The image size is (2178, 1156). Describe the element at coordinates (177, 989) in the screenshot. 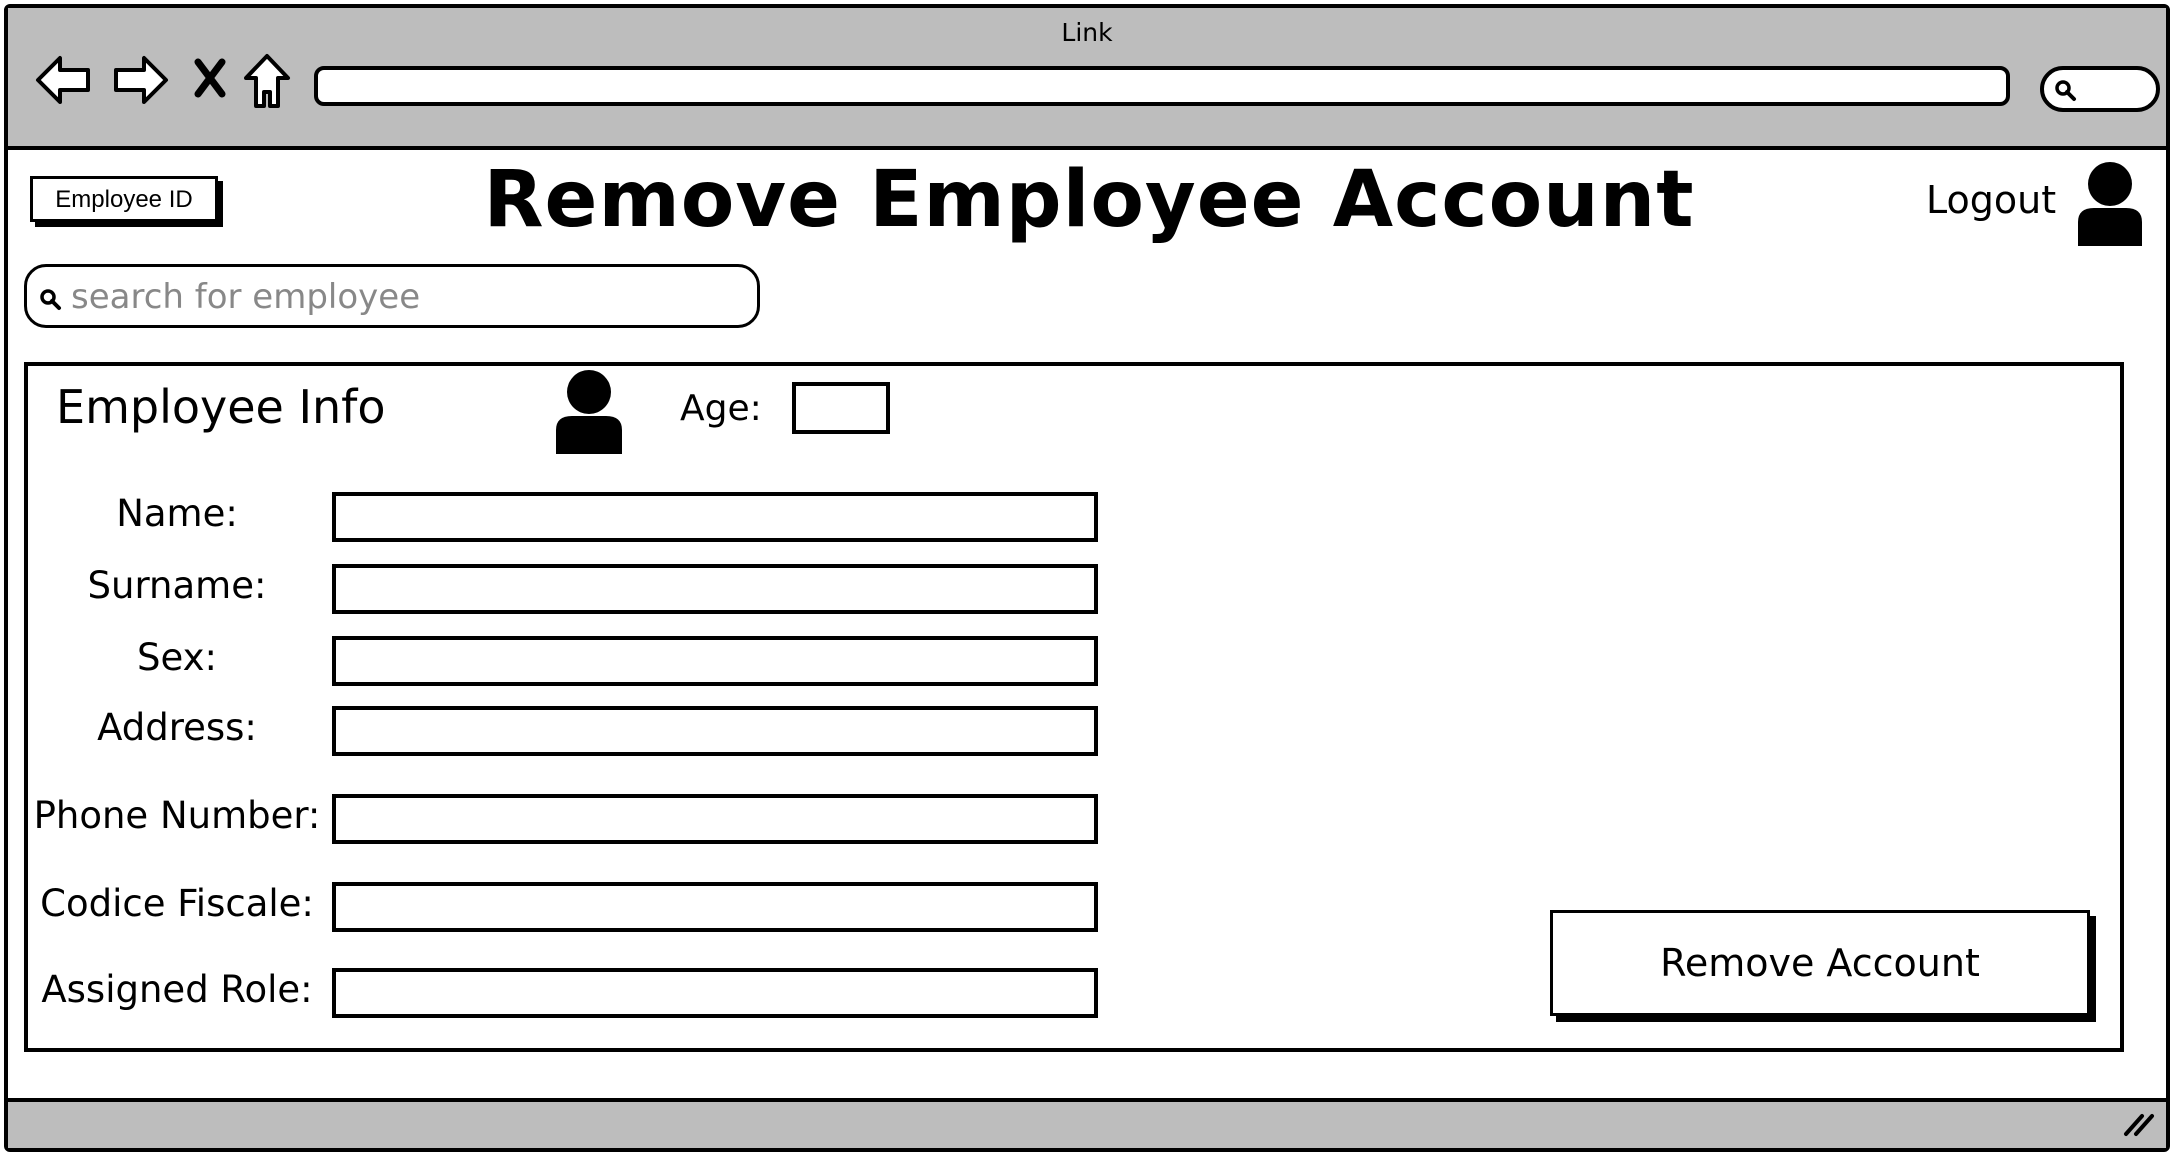

I see `assigned-role-label: Assigned Role:` at that location.